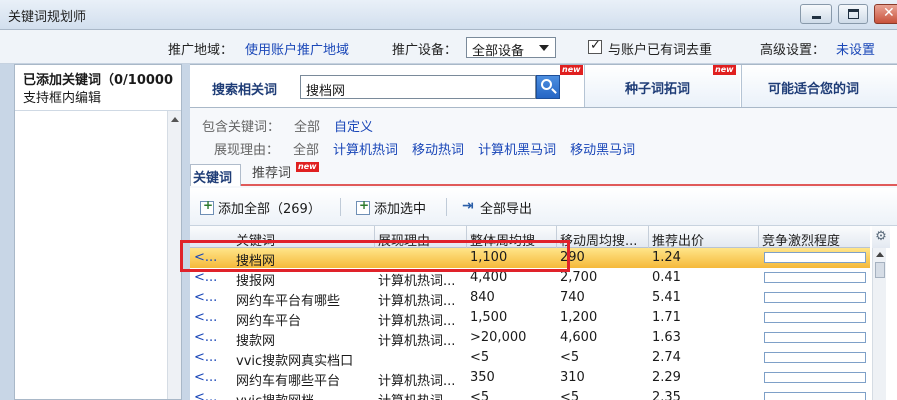 The image size is (897, 400). I want to click on mobile-weekly-cell: 290, so click(572, 257).